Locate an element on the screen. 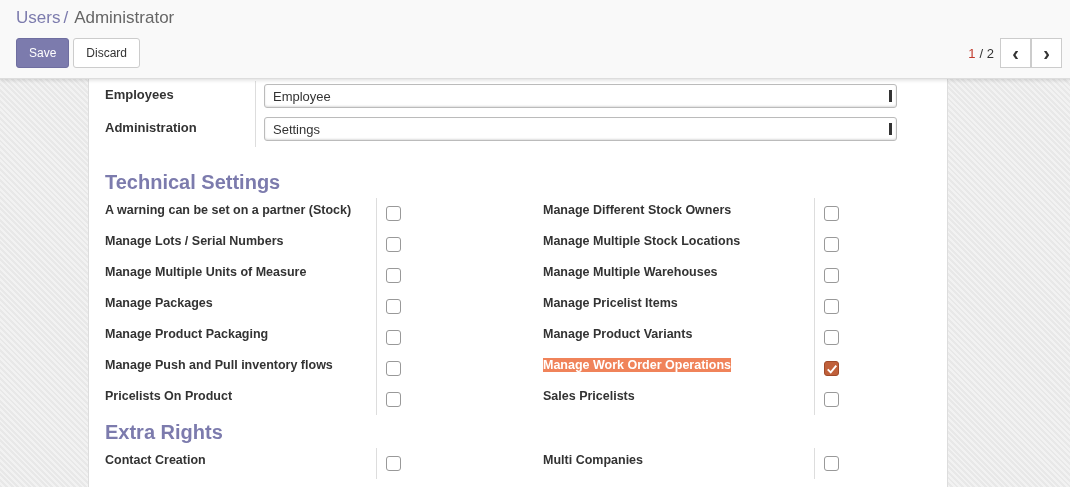 Image resolution: width=1070 pixels, height=487 pixels. option-label: Multi Companies is located at coordinates (593, 460).